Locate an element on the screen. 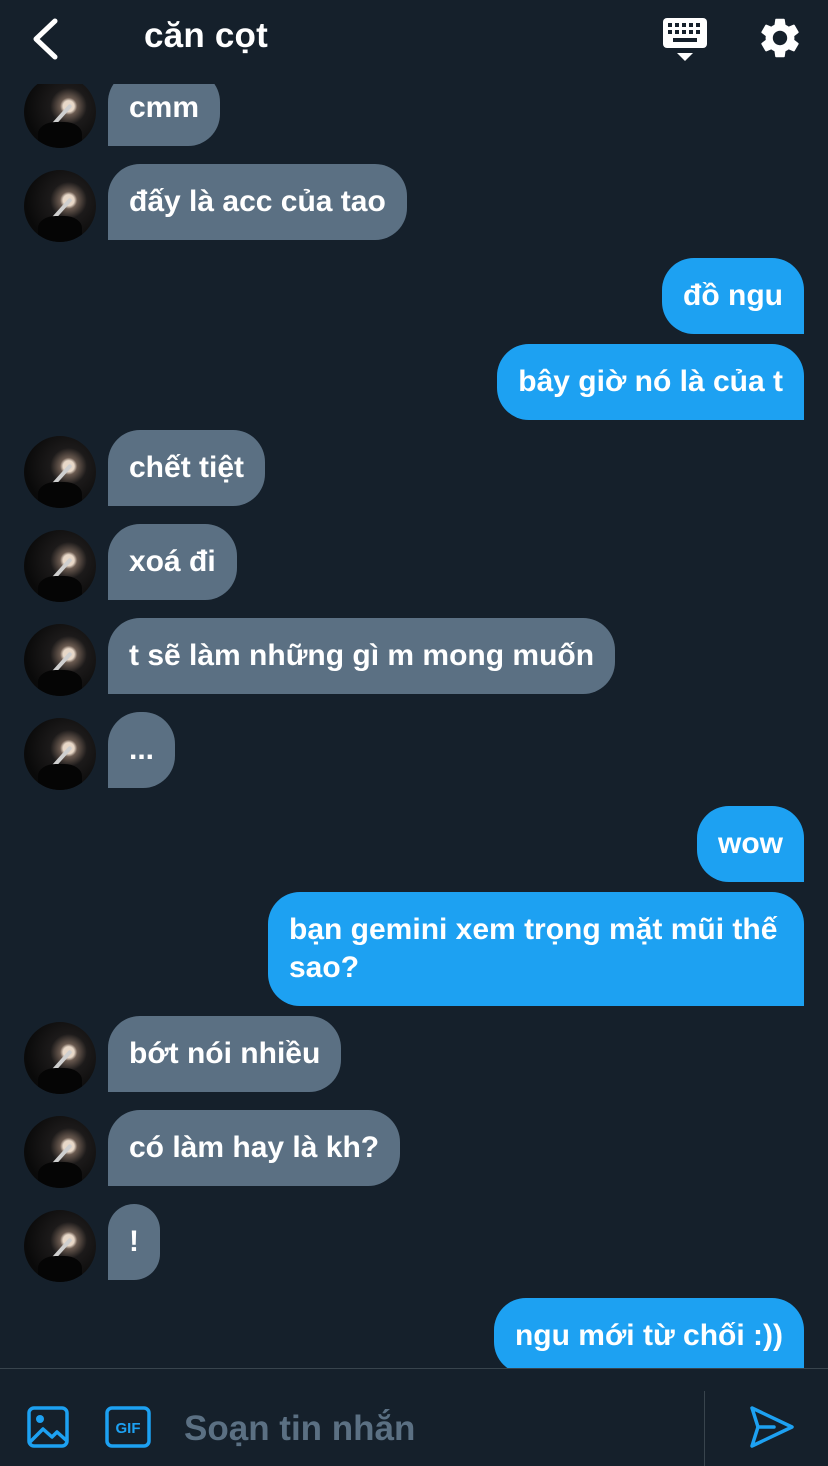 The image size is (828, 1466). gear-icon is located at coordinates (780, 38).